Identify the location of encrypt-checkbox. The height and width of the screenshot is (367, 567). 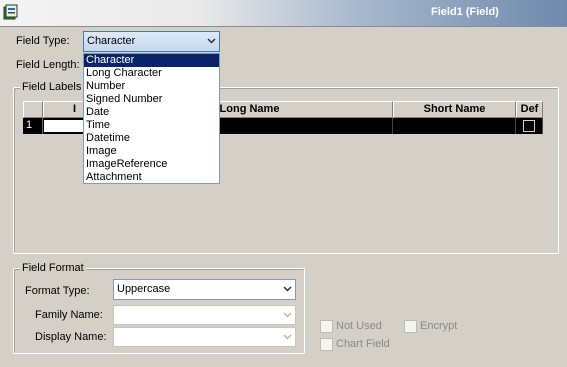
(410, 326).